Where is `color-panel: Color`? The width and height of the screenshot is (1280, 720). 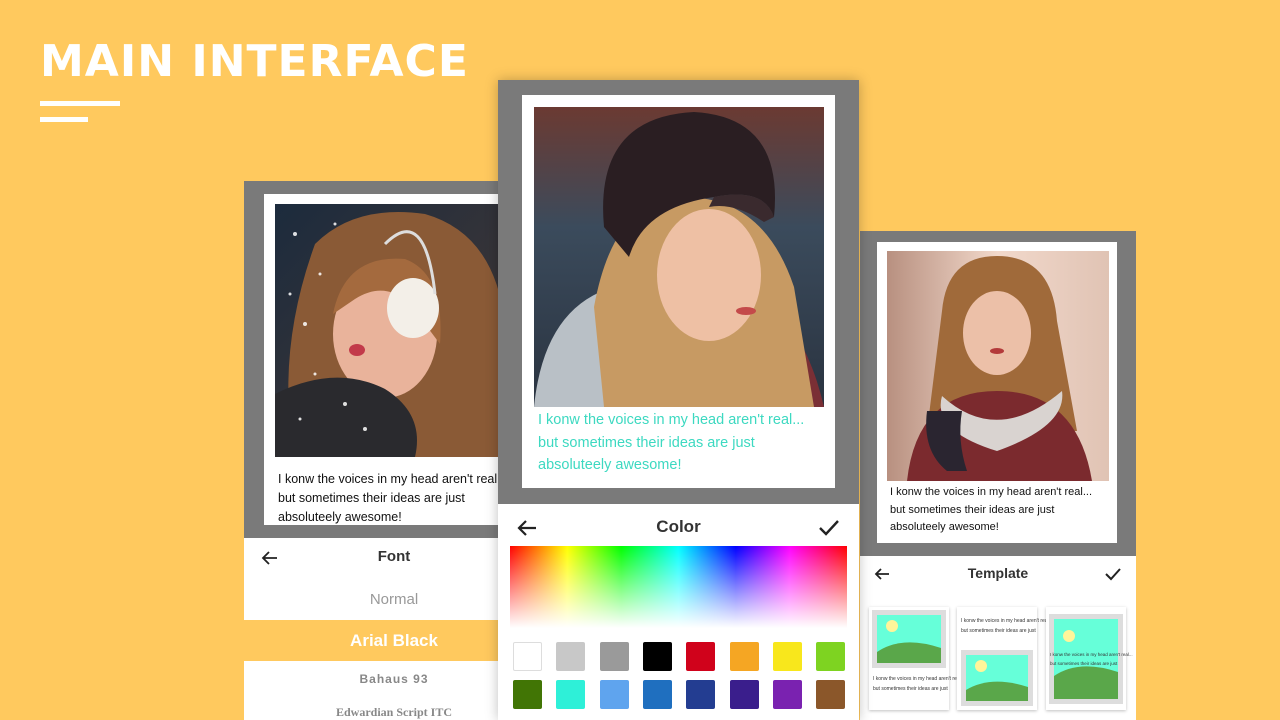 color-panel: Color is located at coordinates (678, 612).